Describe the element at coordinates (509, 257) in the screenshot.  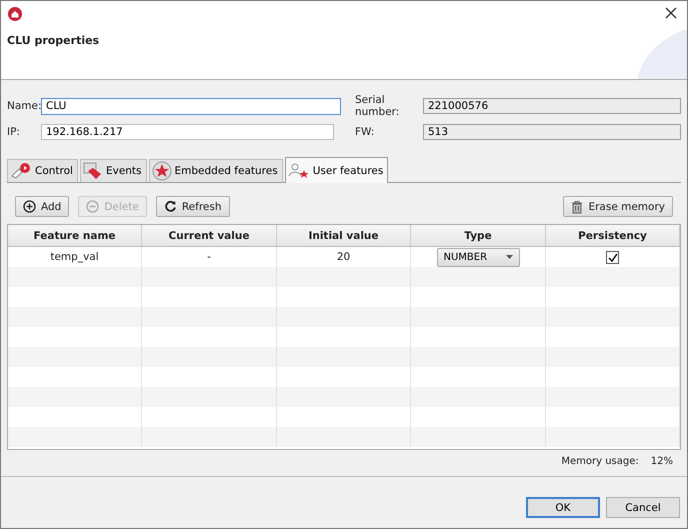
I see `caret-icon` at that location.